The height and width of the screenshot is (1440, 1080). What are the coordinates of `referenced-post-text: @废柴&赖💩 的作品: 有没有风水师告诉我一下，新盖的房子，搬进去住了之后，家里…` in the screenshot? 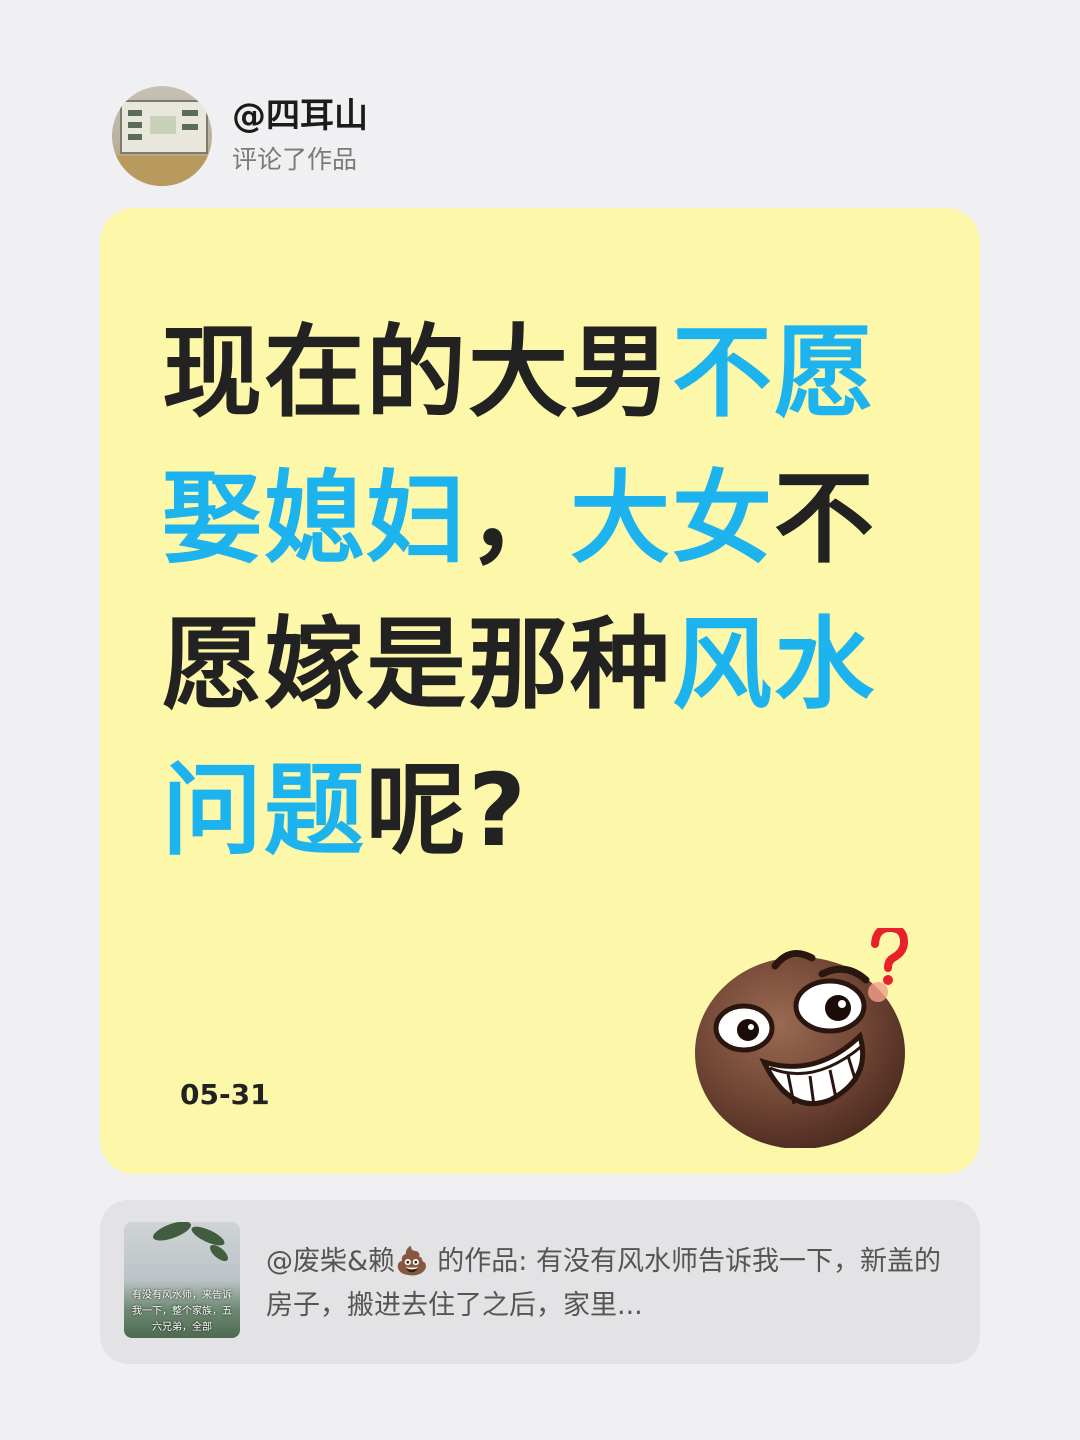 It's located at (611, 1284).